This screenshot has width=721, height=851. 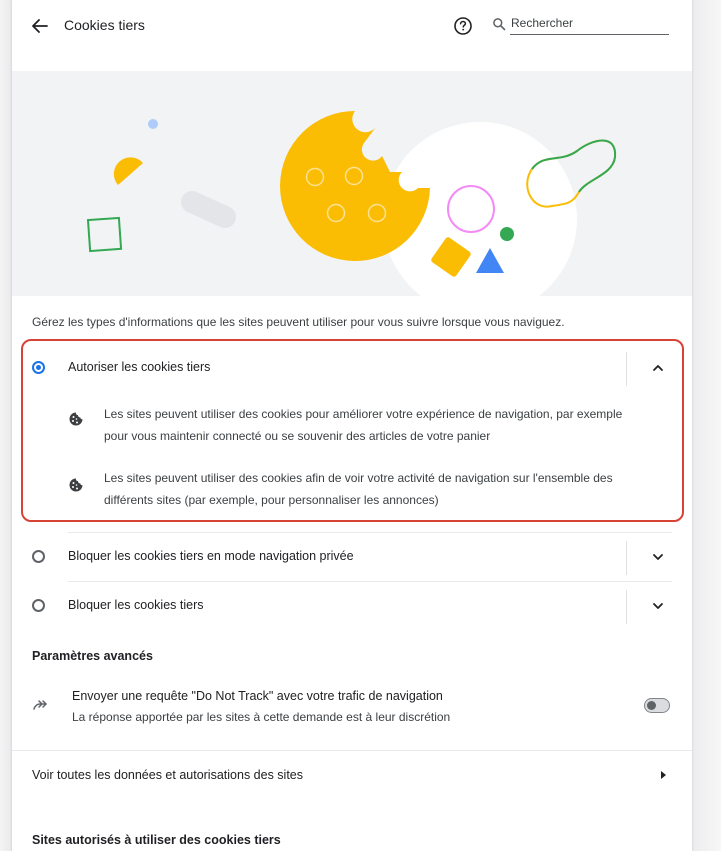 I want to click on help-icon, so click(x=463, y=26).